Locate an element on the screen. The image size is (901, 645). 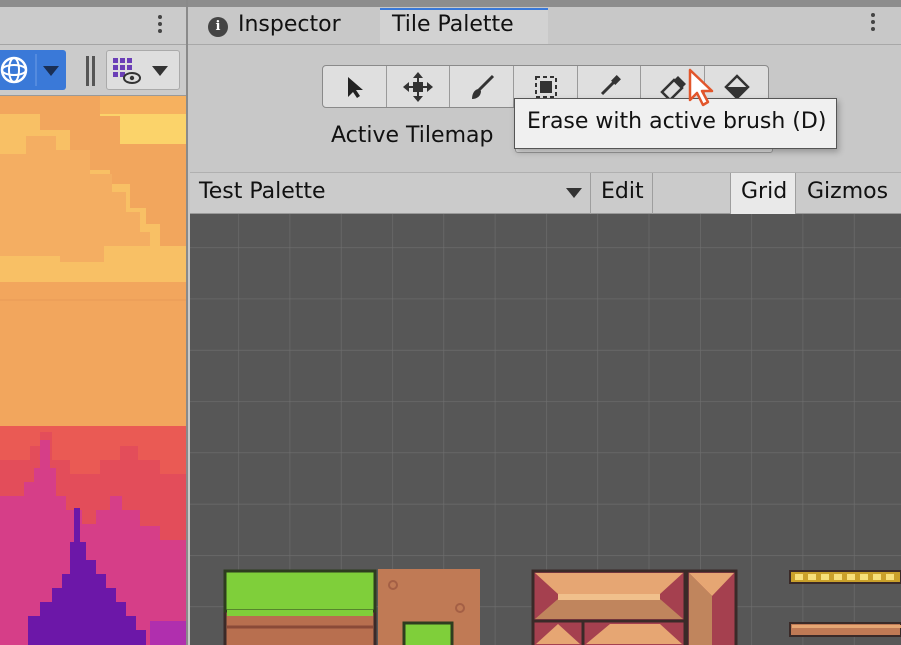
gold-platform-tile is located at coordinates (845, 577).